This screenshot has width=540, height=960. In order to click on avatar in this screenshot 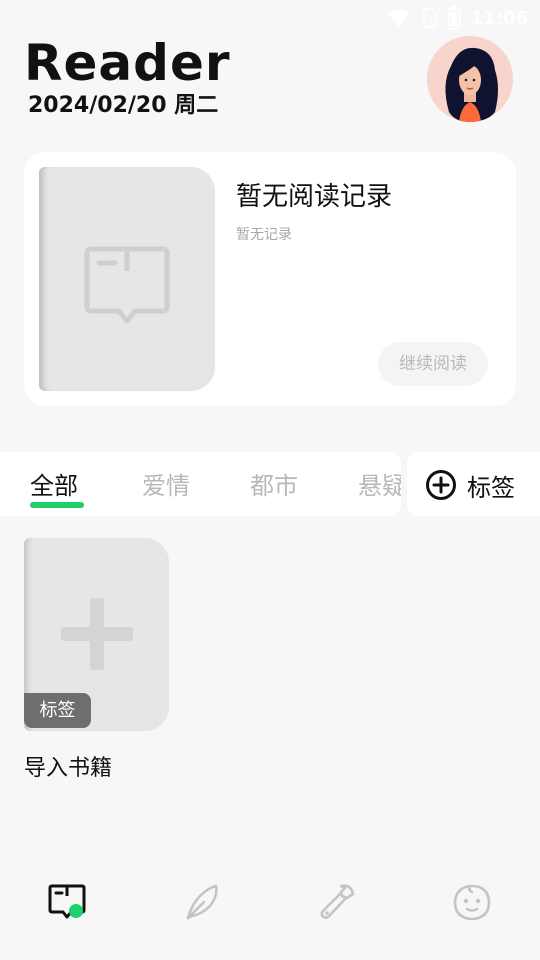, I will do `click(470, 79)`.